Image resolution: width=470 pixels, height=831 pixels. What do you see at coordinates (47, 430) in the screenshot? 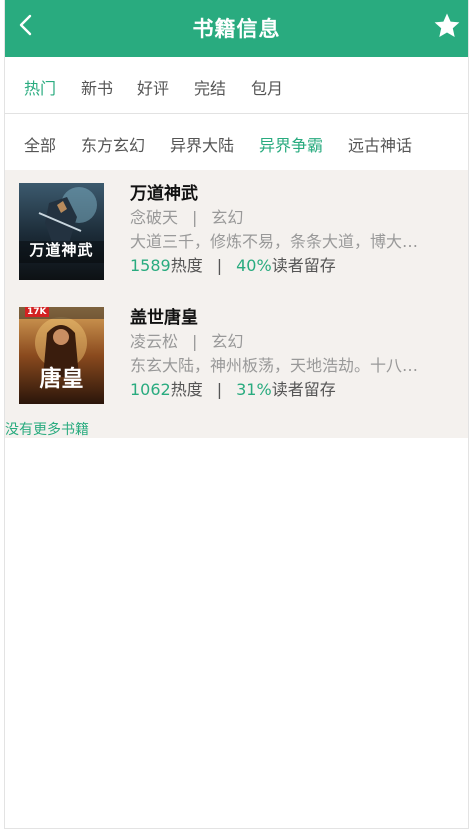
I see `no-more-books-text: 没有更多书籍` at bounding box center [47, 430].